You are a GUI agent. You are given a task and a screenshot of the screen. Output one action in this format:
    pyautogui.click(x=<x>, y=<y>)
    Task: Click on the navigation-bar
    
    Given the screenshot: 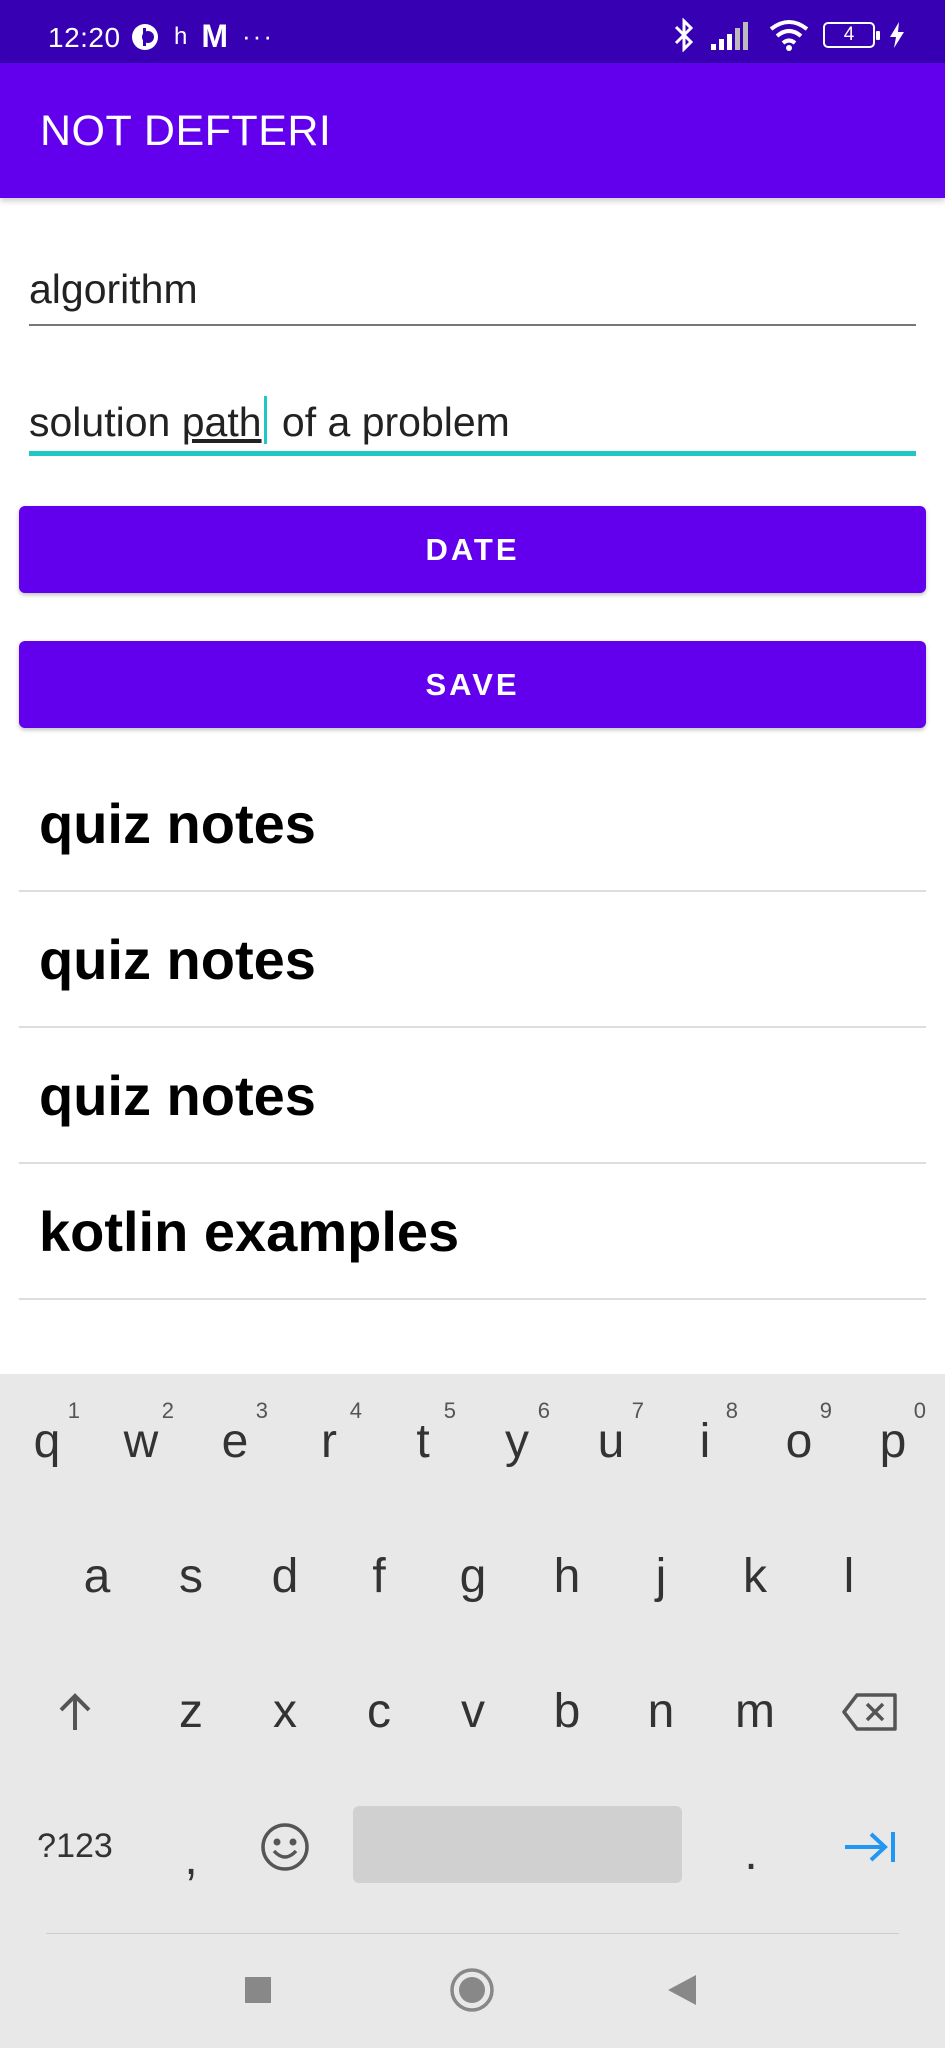 What is the action you would take?
    pyautogui.click(x=472, y=1989)
    